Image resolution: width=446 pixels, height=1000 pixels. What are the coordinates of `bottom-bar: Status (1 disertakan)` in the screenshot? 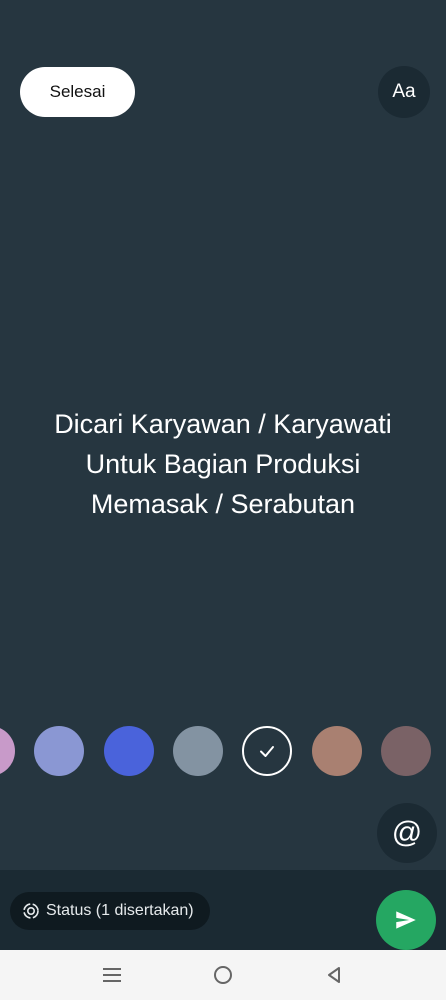 It's located at (223, 910).